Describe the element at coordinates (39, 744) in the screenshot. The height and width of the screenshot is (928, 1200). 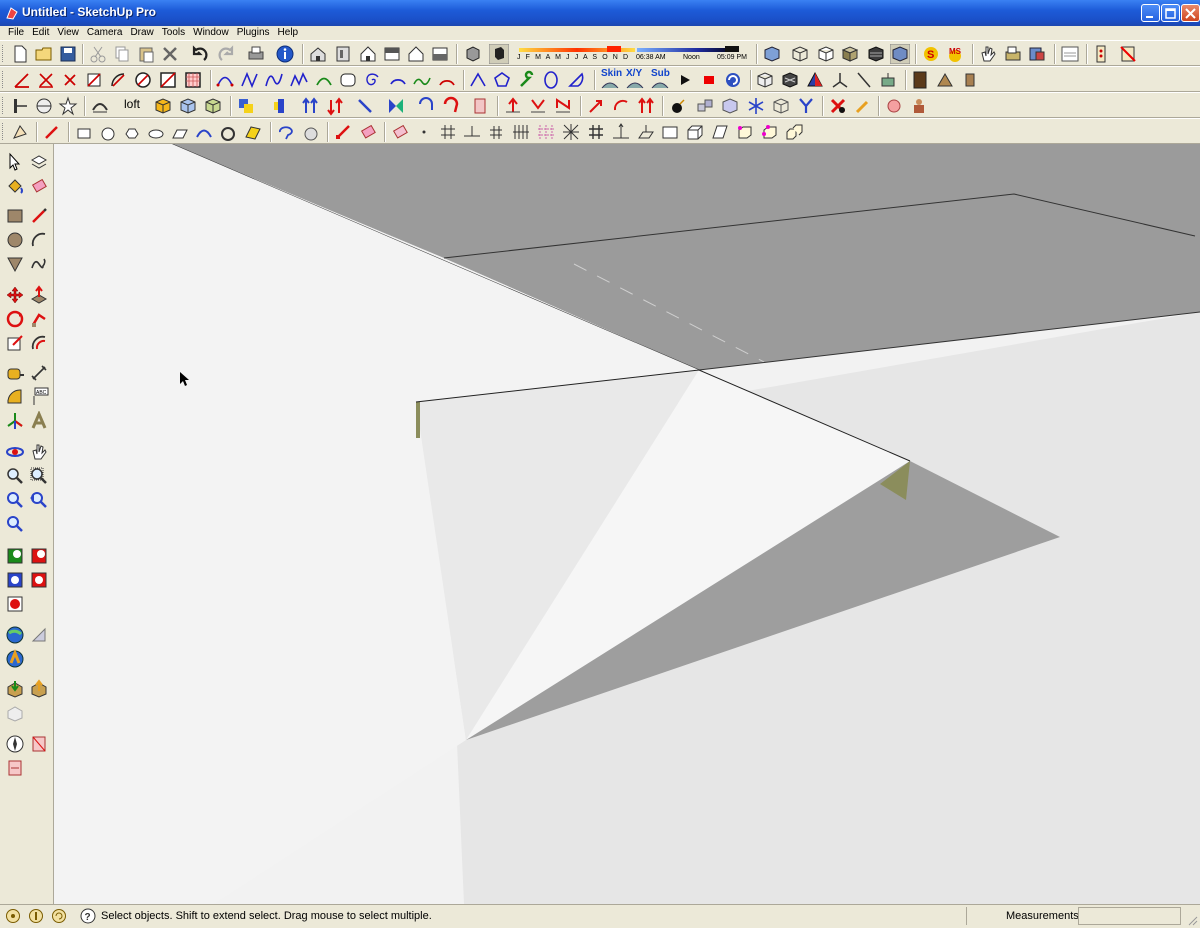
I see `section-plane-tool-icon` at that location.